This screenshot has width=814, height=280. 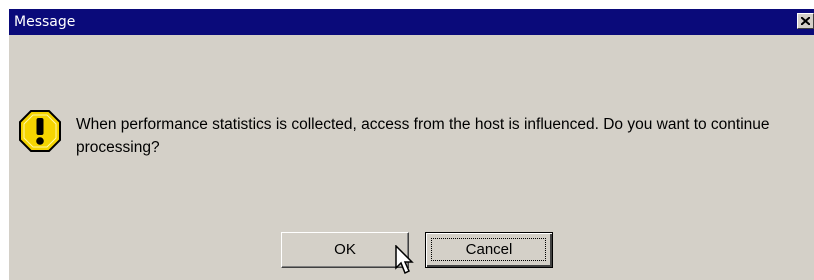 What do you see at coordinates (40, 131) in the screenshot?
I see `warning-icon` at bounding box center [40, 131].